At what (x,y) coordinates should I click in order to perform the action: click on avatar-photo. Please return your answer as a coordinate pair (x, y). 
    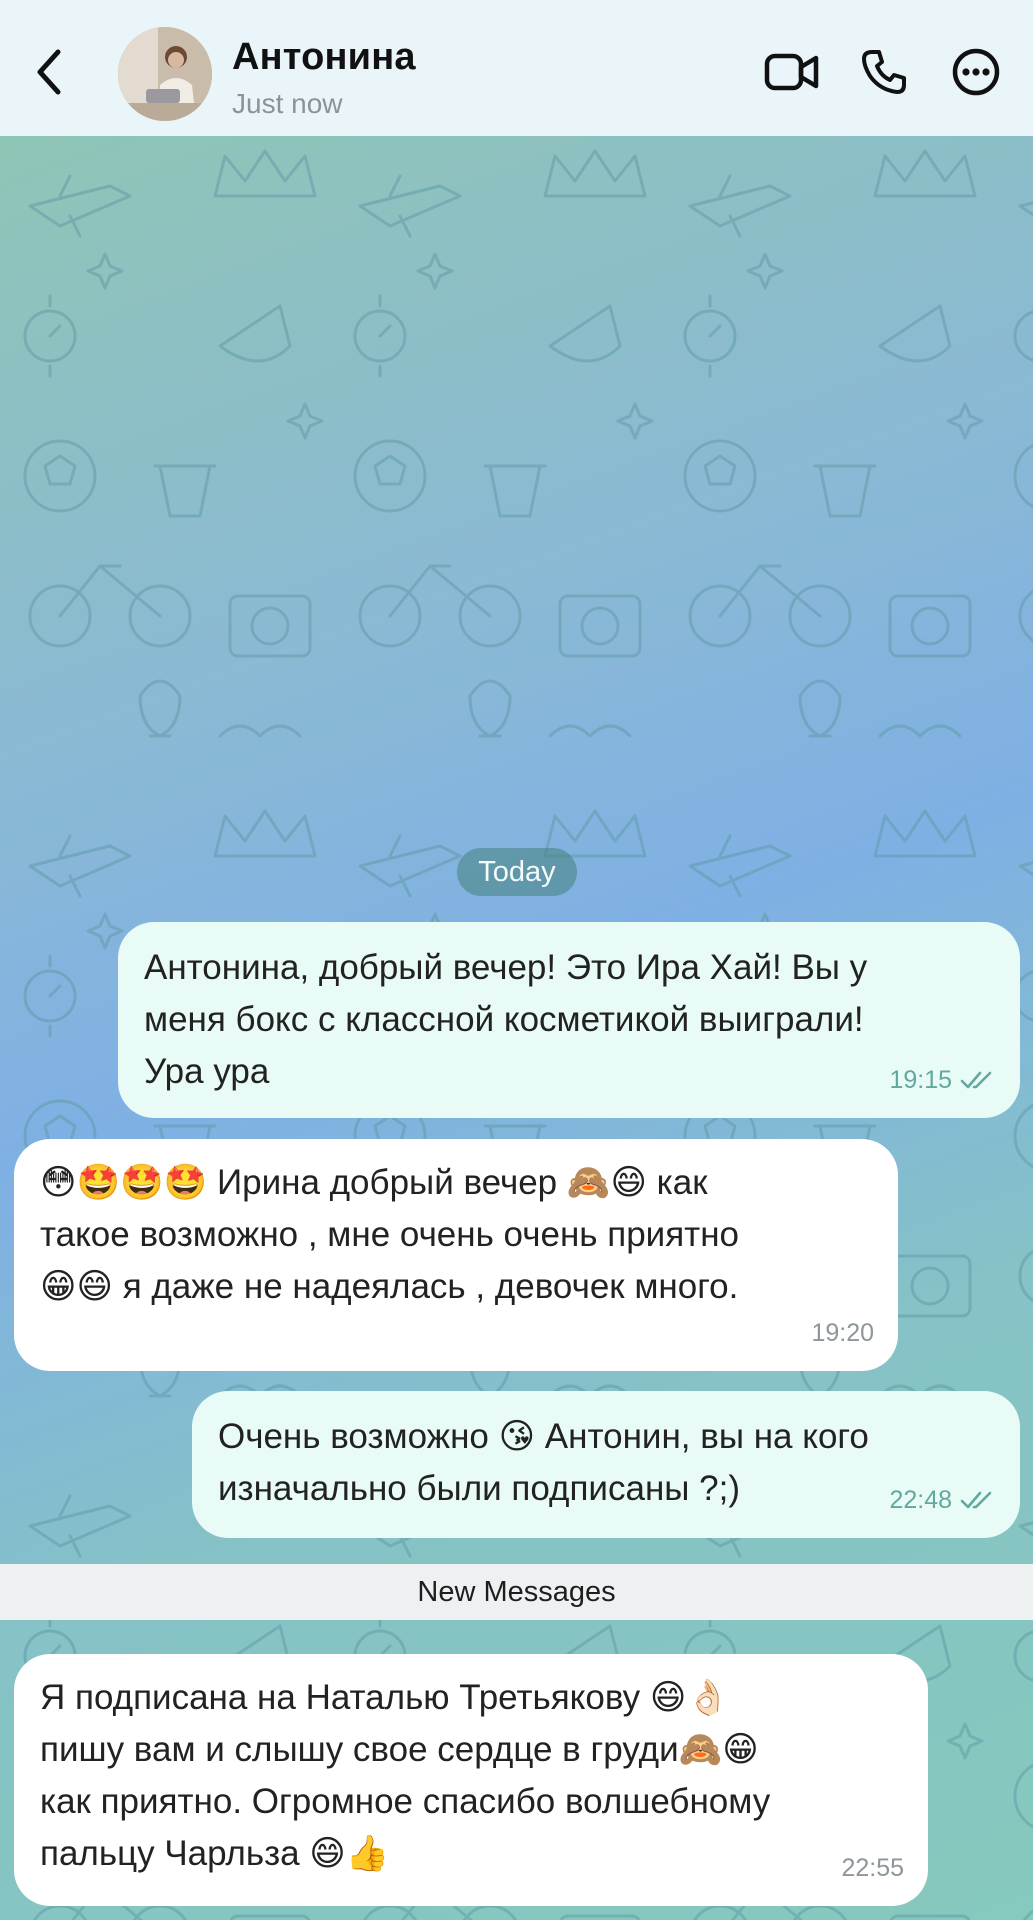
    Looking at the image, I should click on (165, 74).